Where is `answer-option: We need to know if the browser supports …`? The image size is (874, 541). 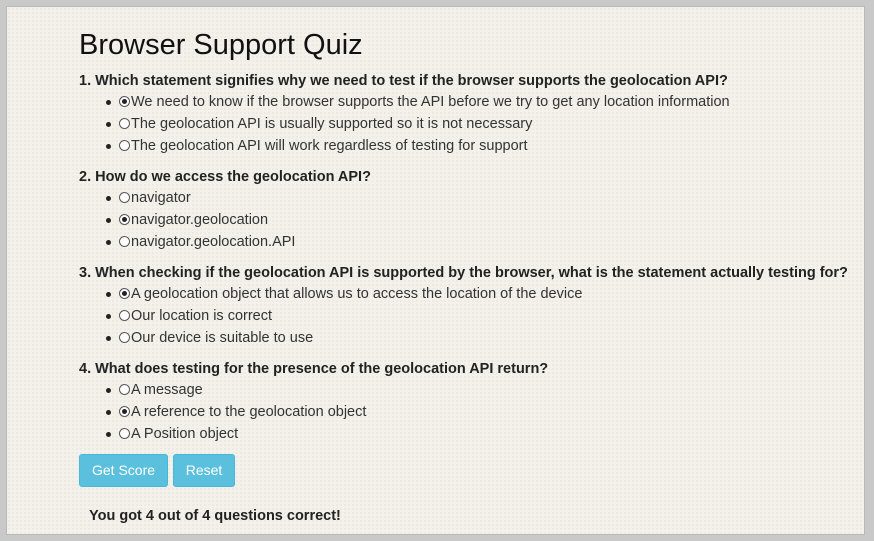
answer-option: We need to know if the browser supports … is located at coordinates (476, 102).